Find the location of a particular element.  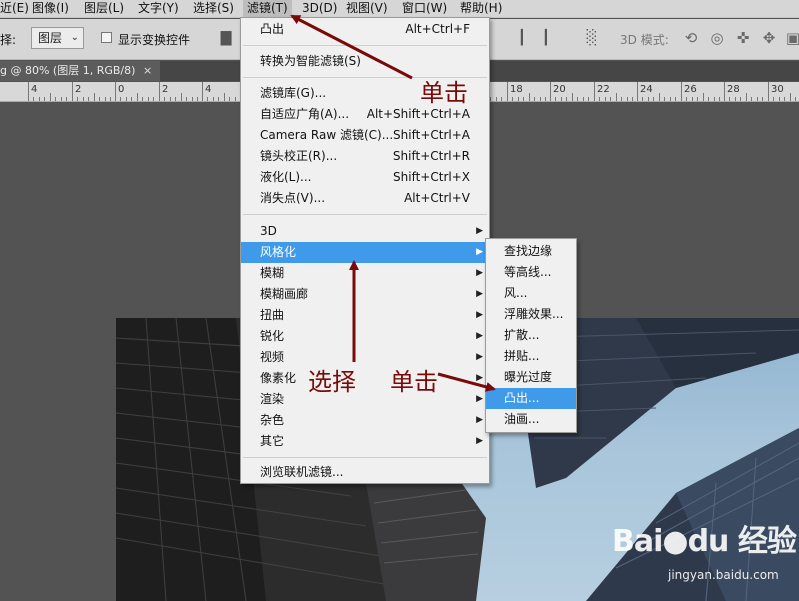

watermark-logo: Bai●du 经验 is located at coordinates (704, 541).